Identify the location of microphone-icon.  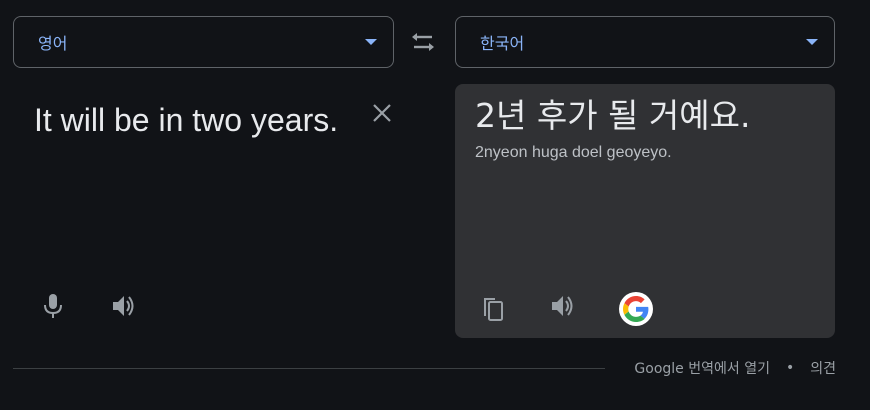
(53, 306).